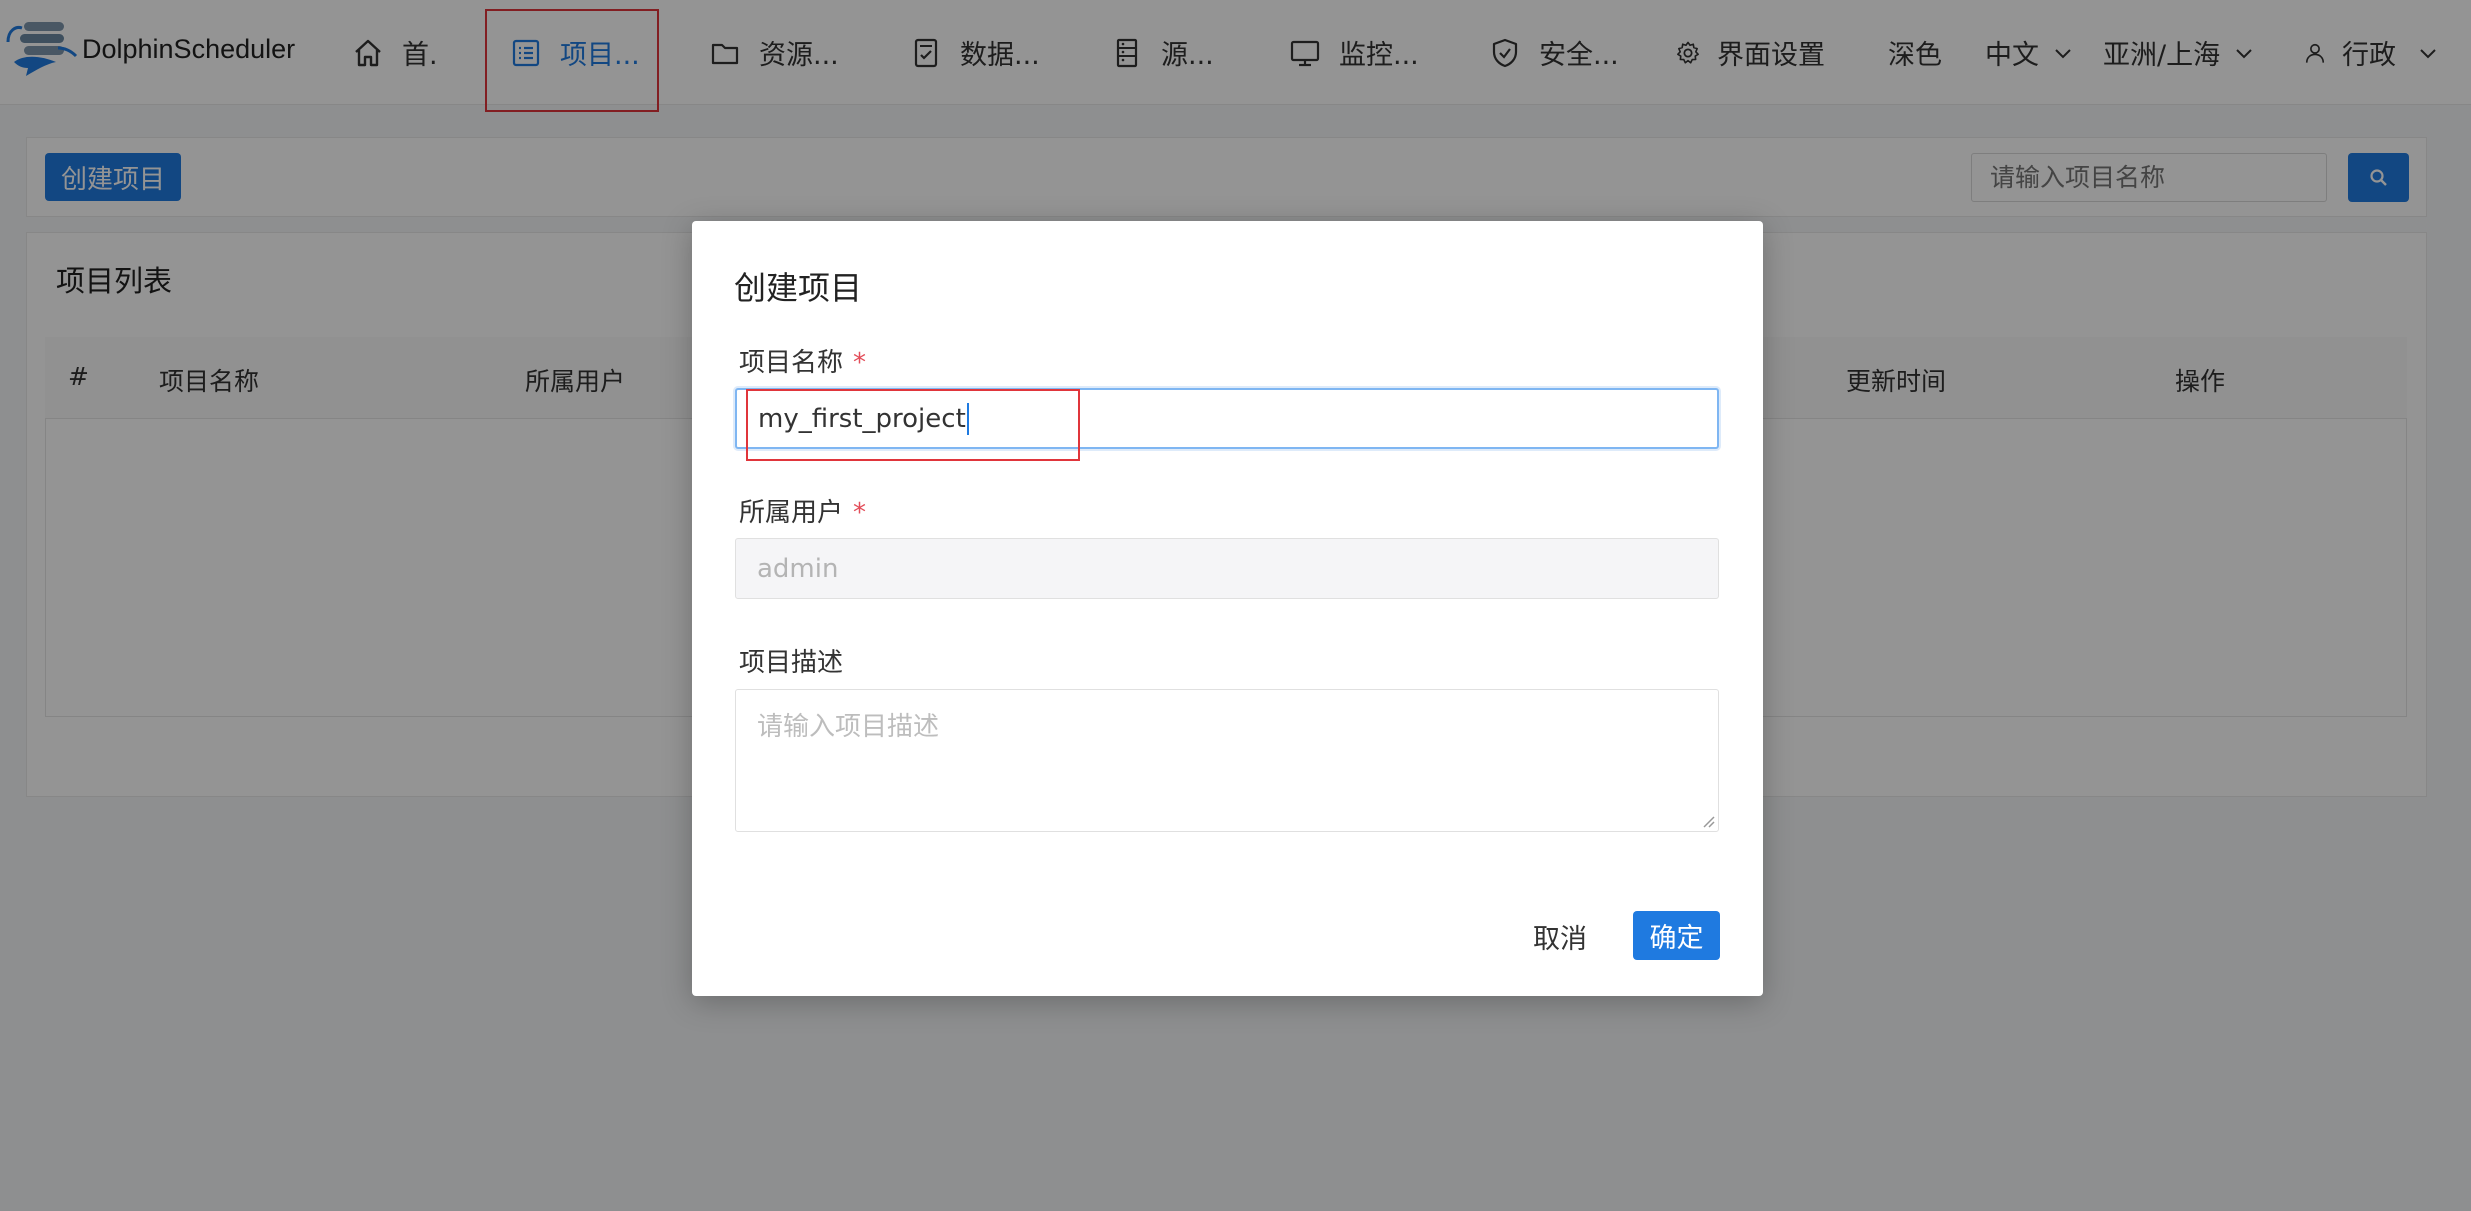 The width and height of the screenshot is (2471, 1211). Describe the element at coordinates (1708, 821) in the screenshot. I see `resize-handle-icon` at that location.